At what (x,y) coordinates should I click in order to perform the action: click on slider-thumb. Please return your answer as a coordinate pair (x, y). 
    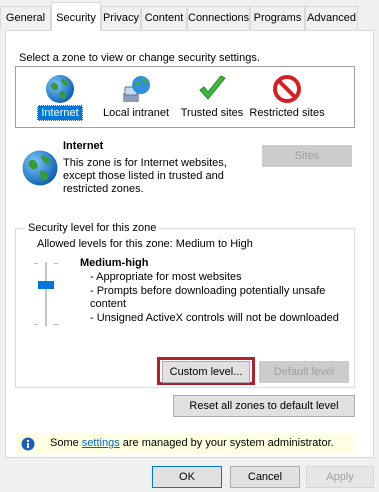
    Looking at the image, I should click on (46, 284).